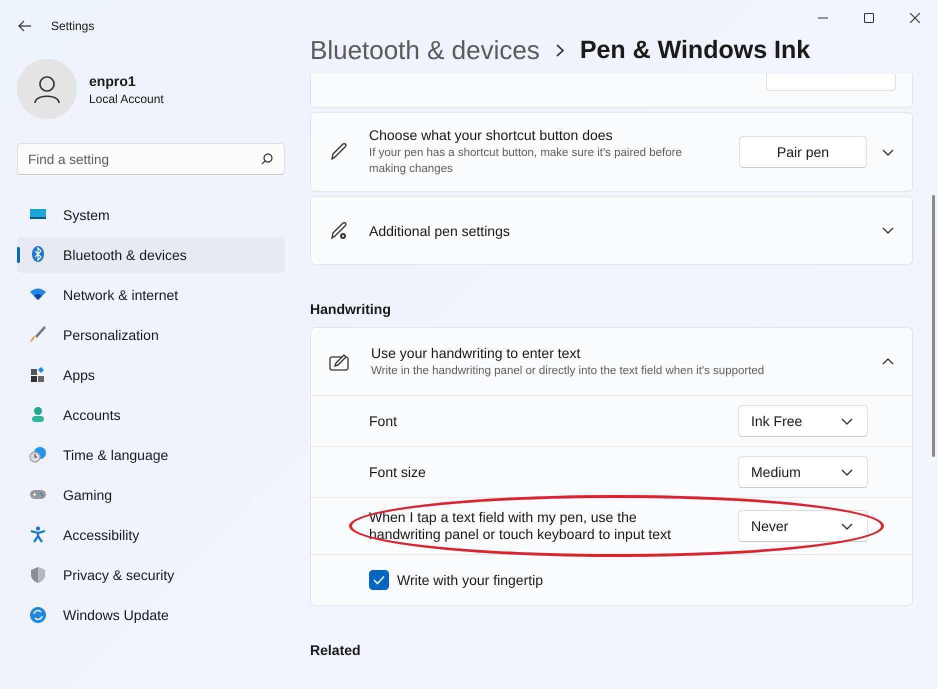 This screenshot has height=689, width=938. Describe the element at coordinates (113, 80) in the screenshot. I see `user-name: enpro1` at that location.